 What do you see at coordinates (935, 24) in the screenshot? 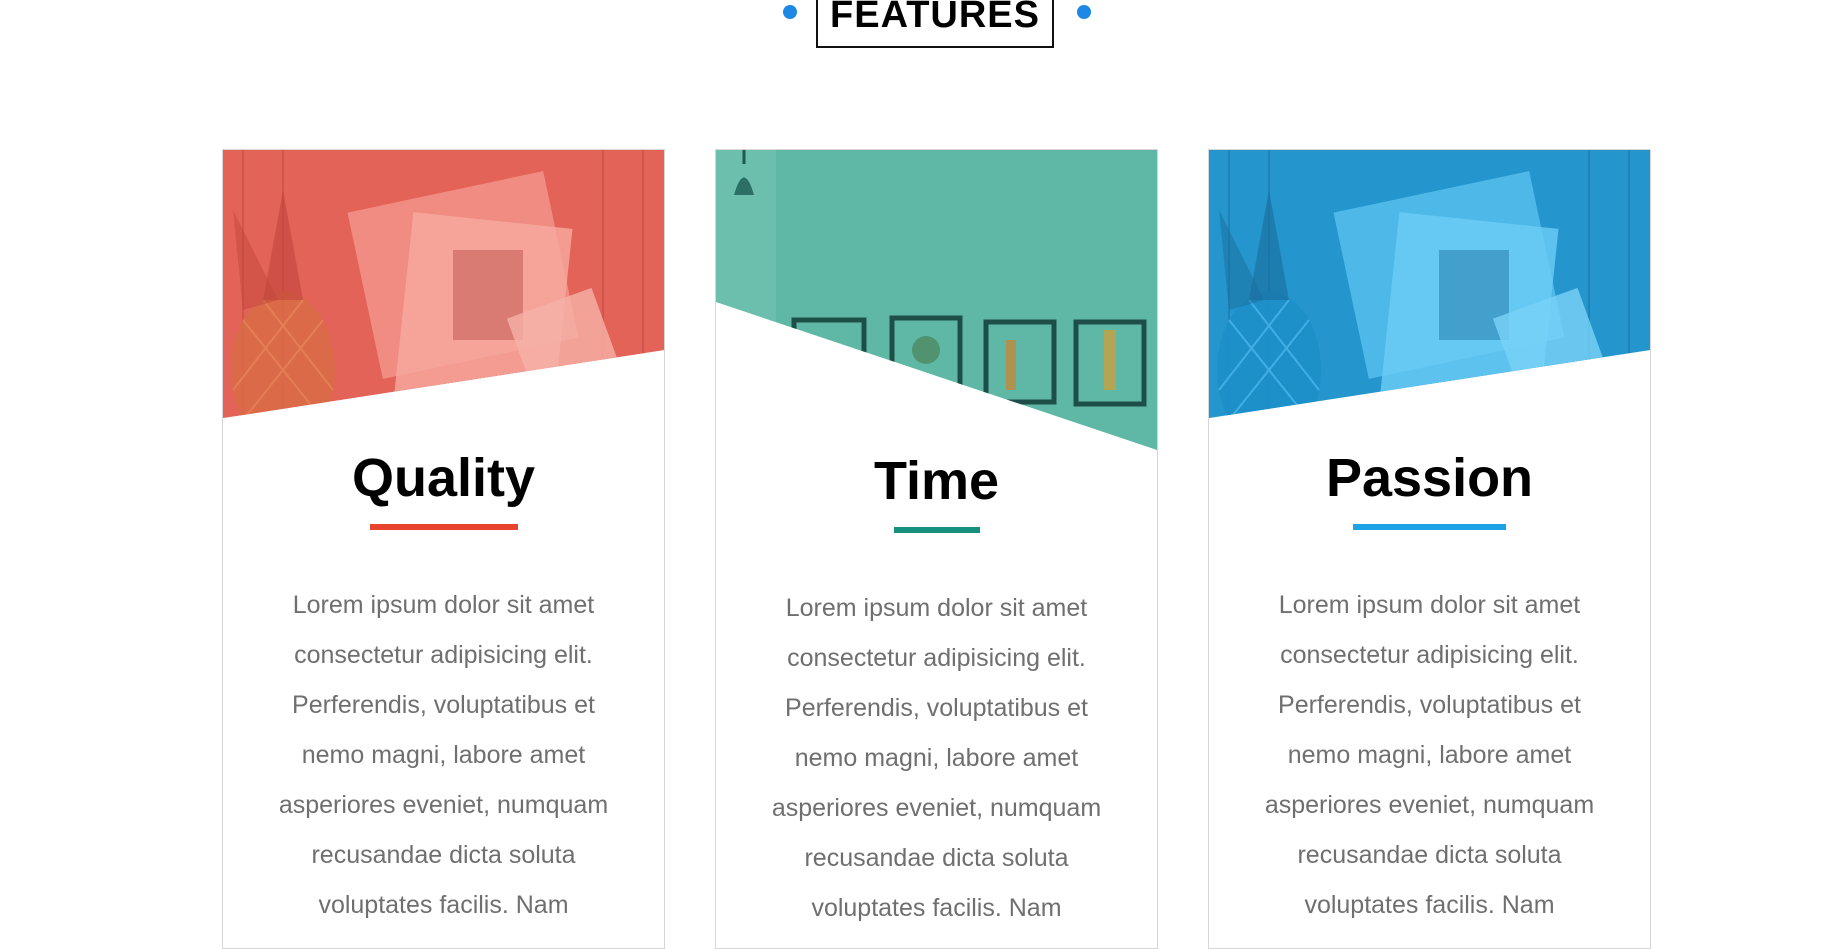
I see `section-title: FEATURES` at bounding box center [935, 24].